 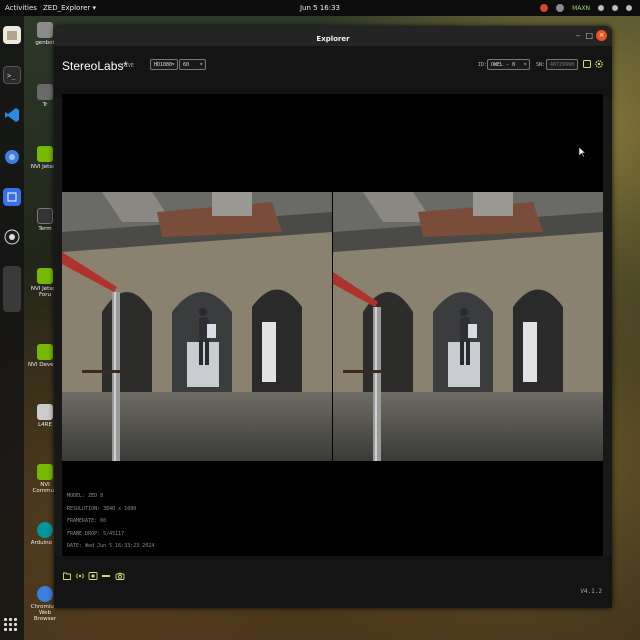 I want to click on minimize-button: –, so click(x=578, y=35).